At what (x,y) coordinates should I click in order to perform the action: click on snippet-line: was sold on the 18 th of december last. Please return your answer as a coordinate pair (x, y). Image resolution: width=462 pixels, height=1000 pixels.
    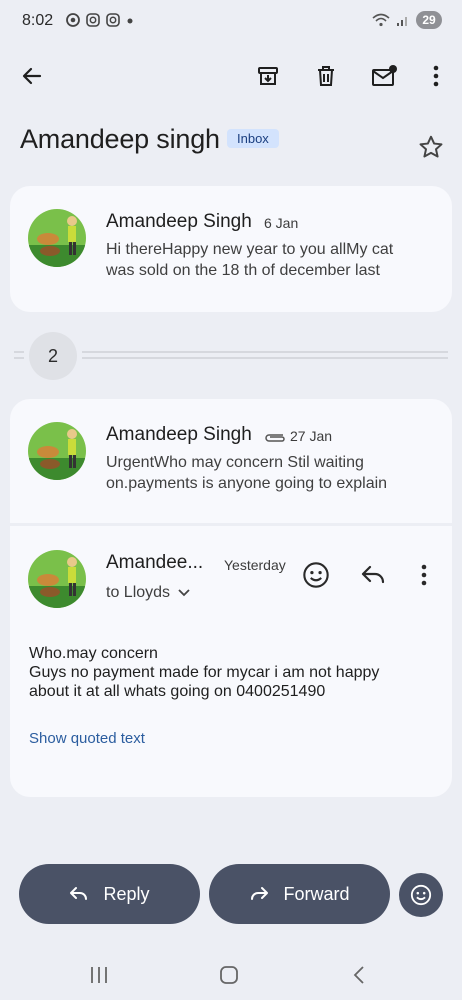
    Looking at the image, I should click on (243, 270).